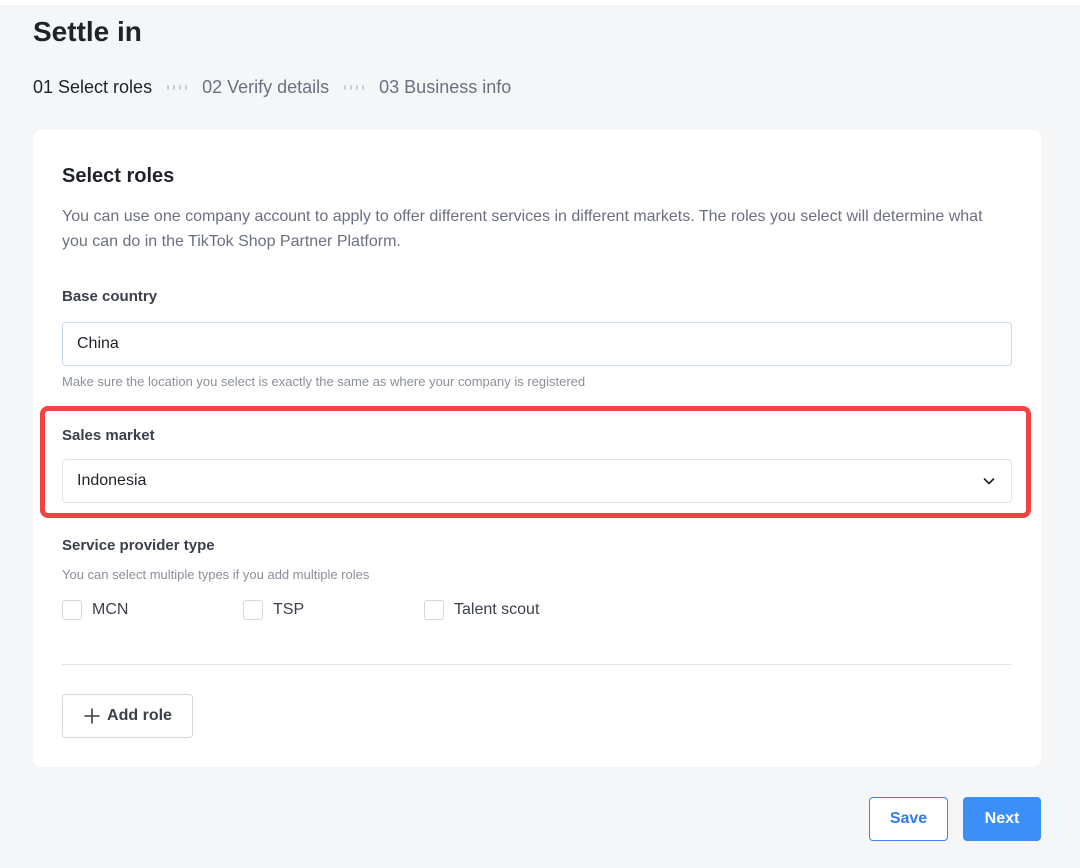 The image size is (1080, 868). I want to click on section-title: Select roles, so click(118, 176).